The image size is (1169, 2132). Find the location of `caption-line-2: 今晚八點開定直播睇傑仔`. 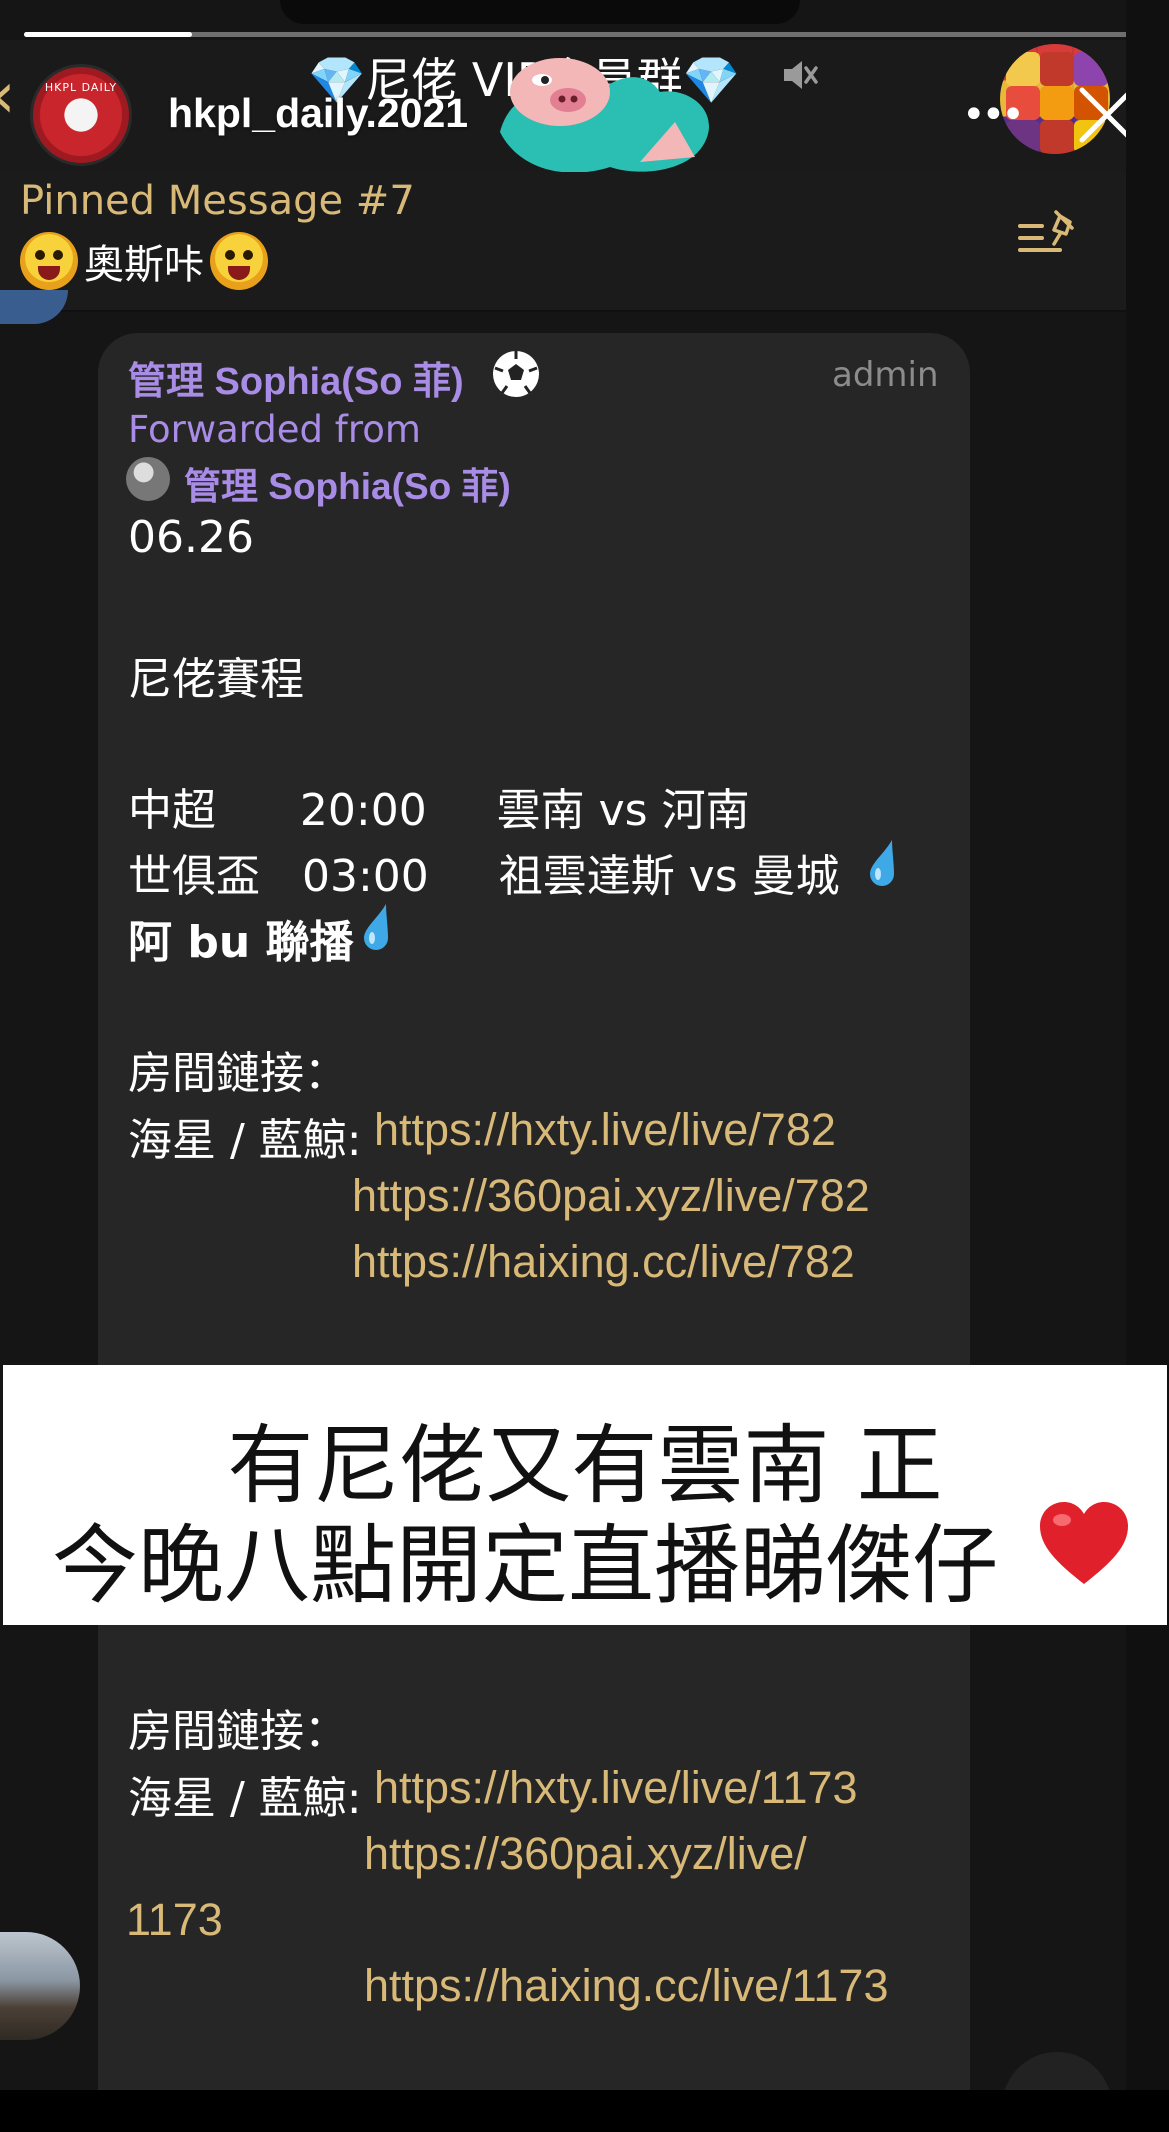

caption-line-2: 今晚八點開定直播睇傑仔 is located at coordinates (525, 1566).